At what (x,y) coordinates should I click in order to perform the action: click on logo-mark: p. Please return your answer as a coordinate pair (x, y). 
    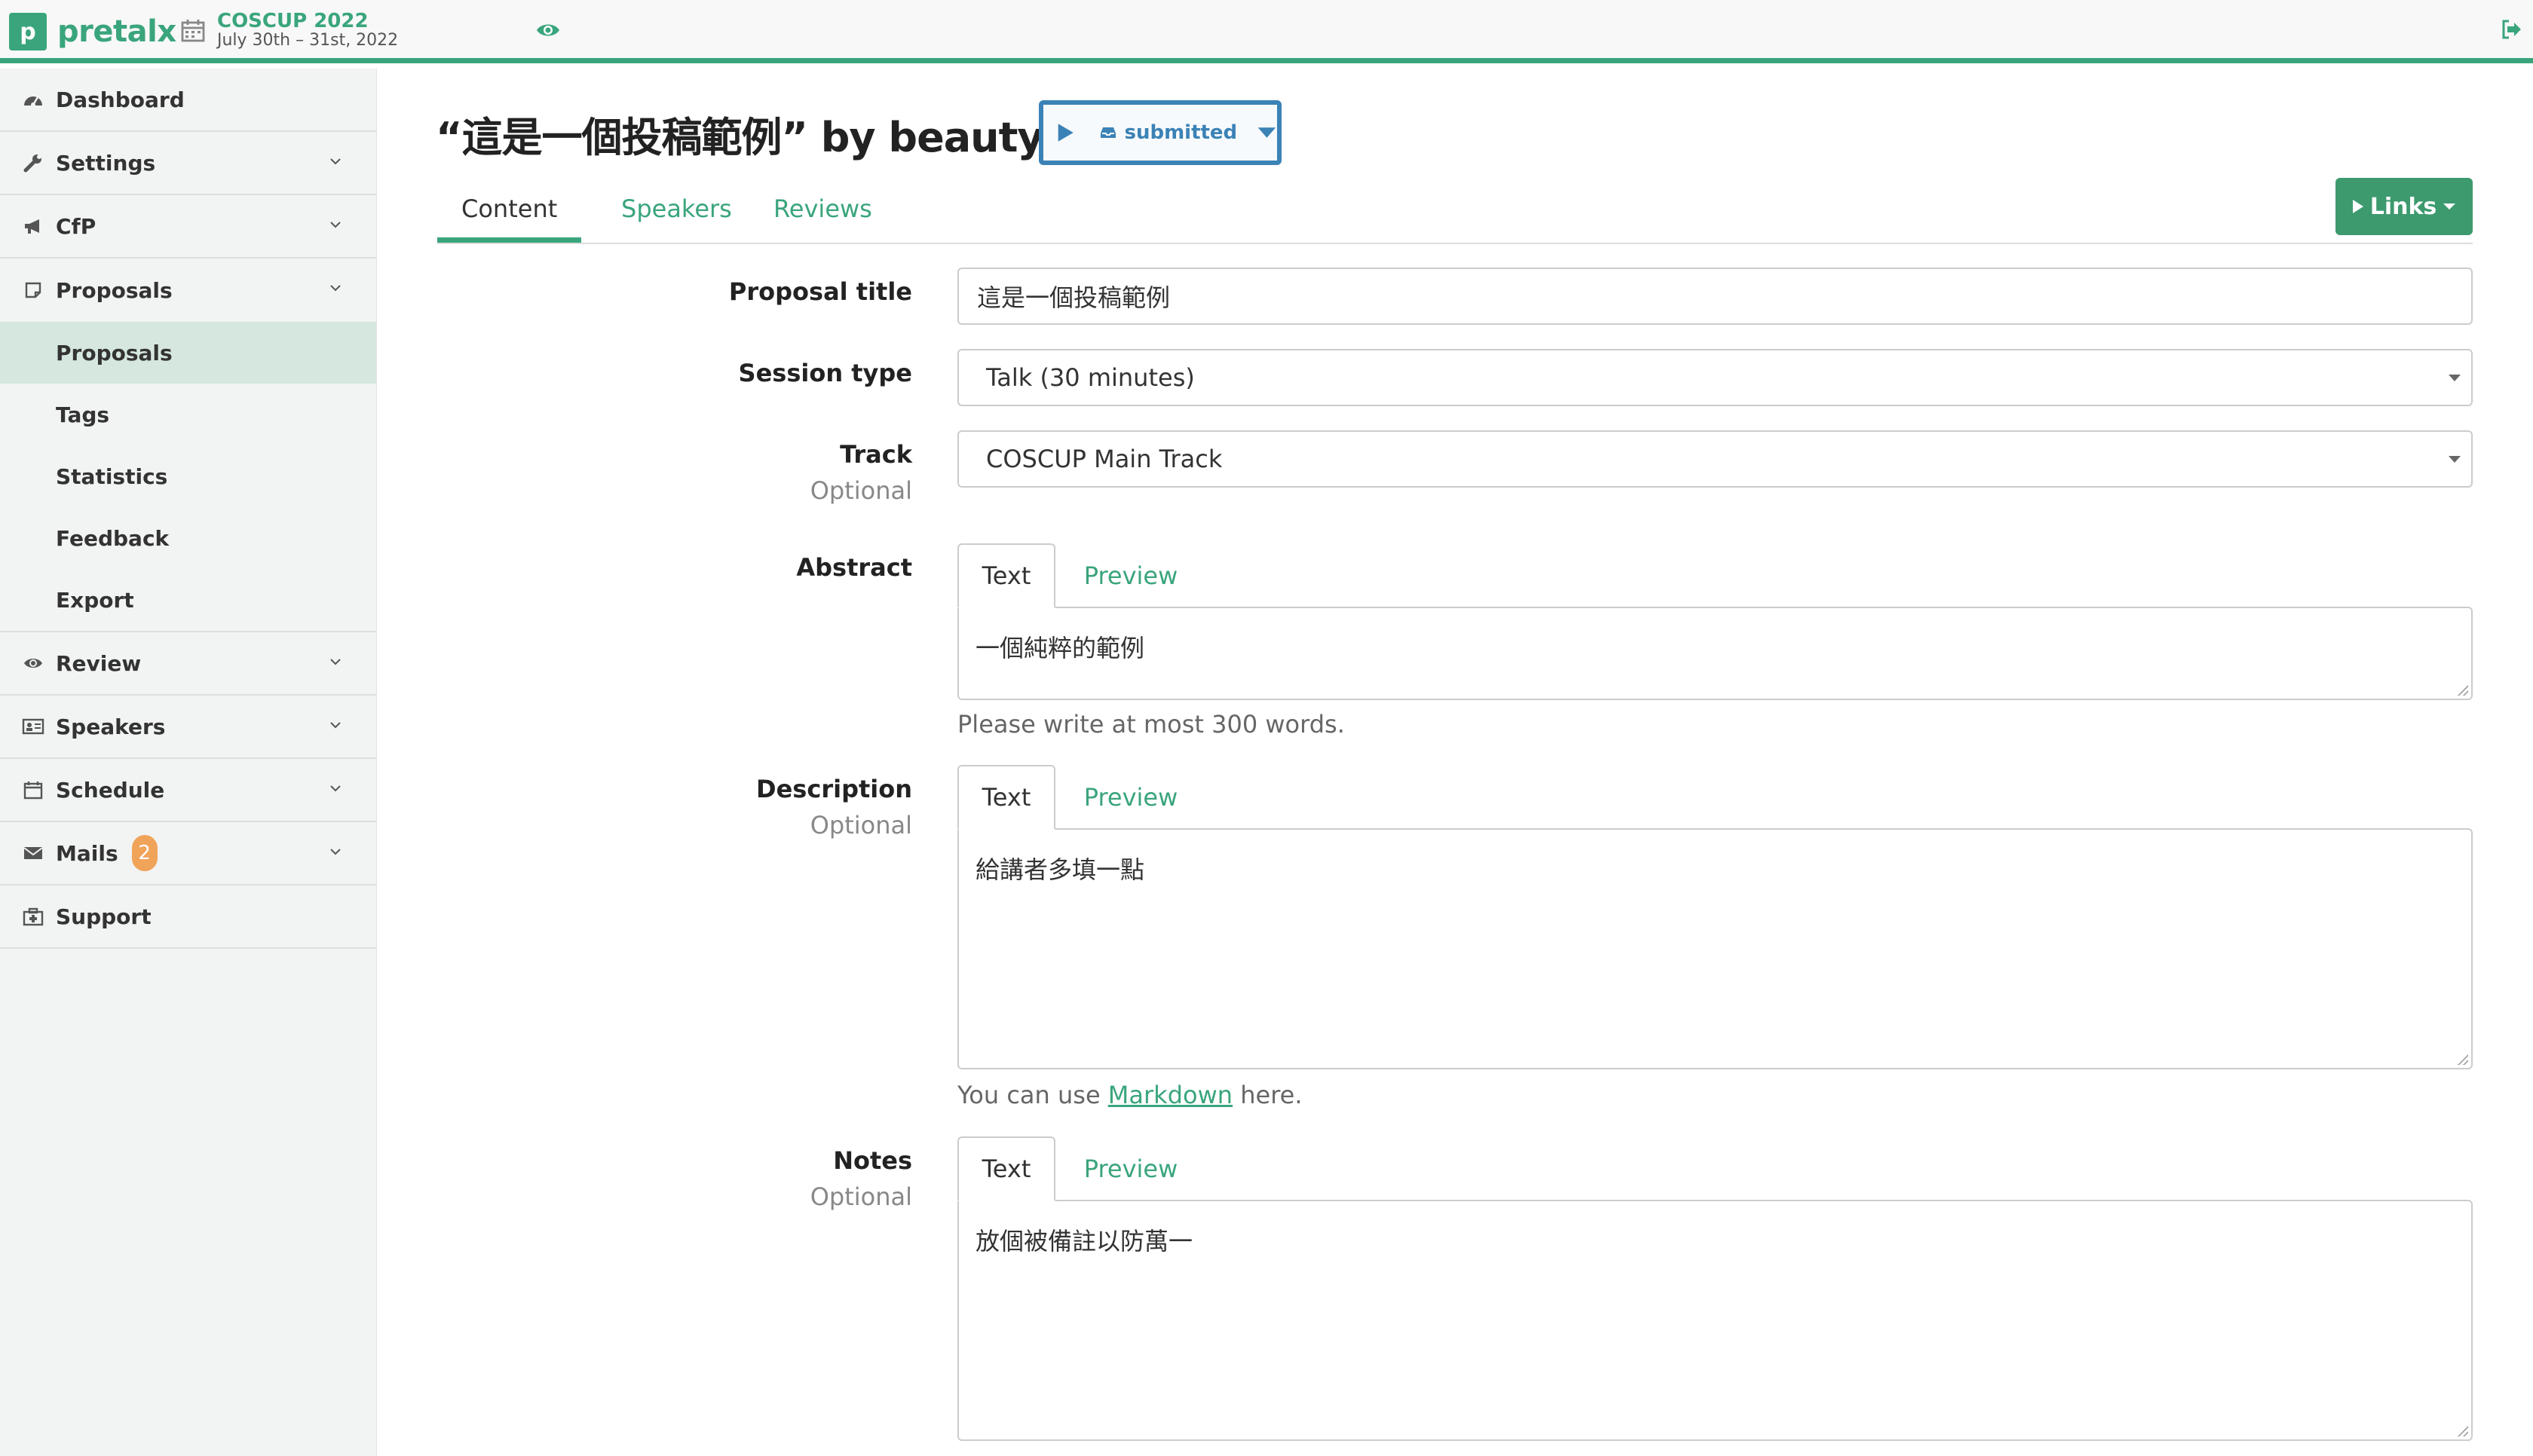
    Looking at the image, I should click on (28, 31).